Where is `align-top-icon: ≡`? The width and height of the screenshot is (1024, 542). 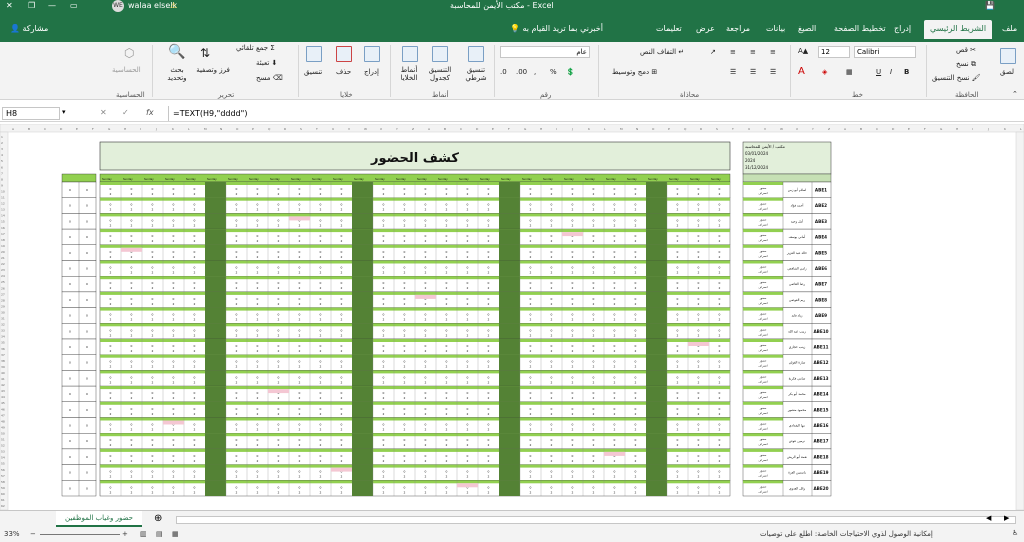 align-top-icon: ≡ is located at coordinates (773, 52).